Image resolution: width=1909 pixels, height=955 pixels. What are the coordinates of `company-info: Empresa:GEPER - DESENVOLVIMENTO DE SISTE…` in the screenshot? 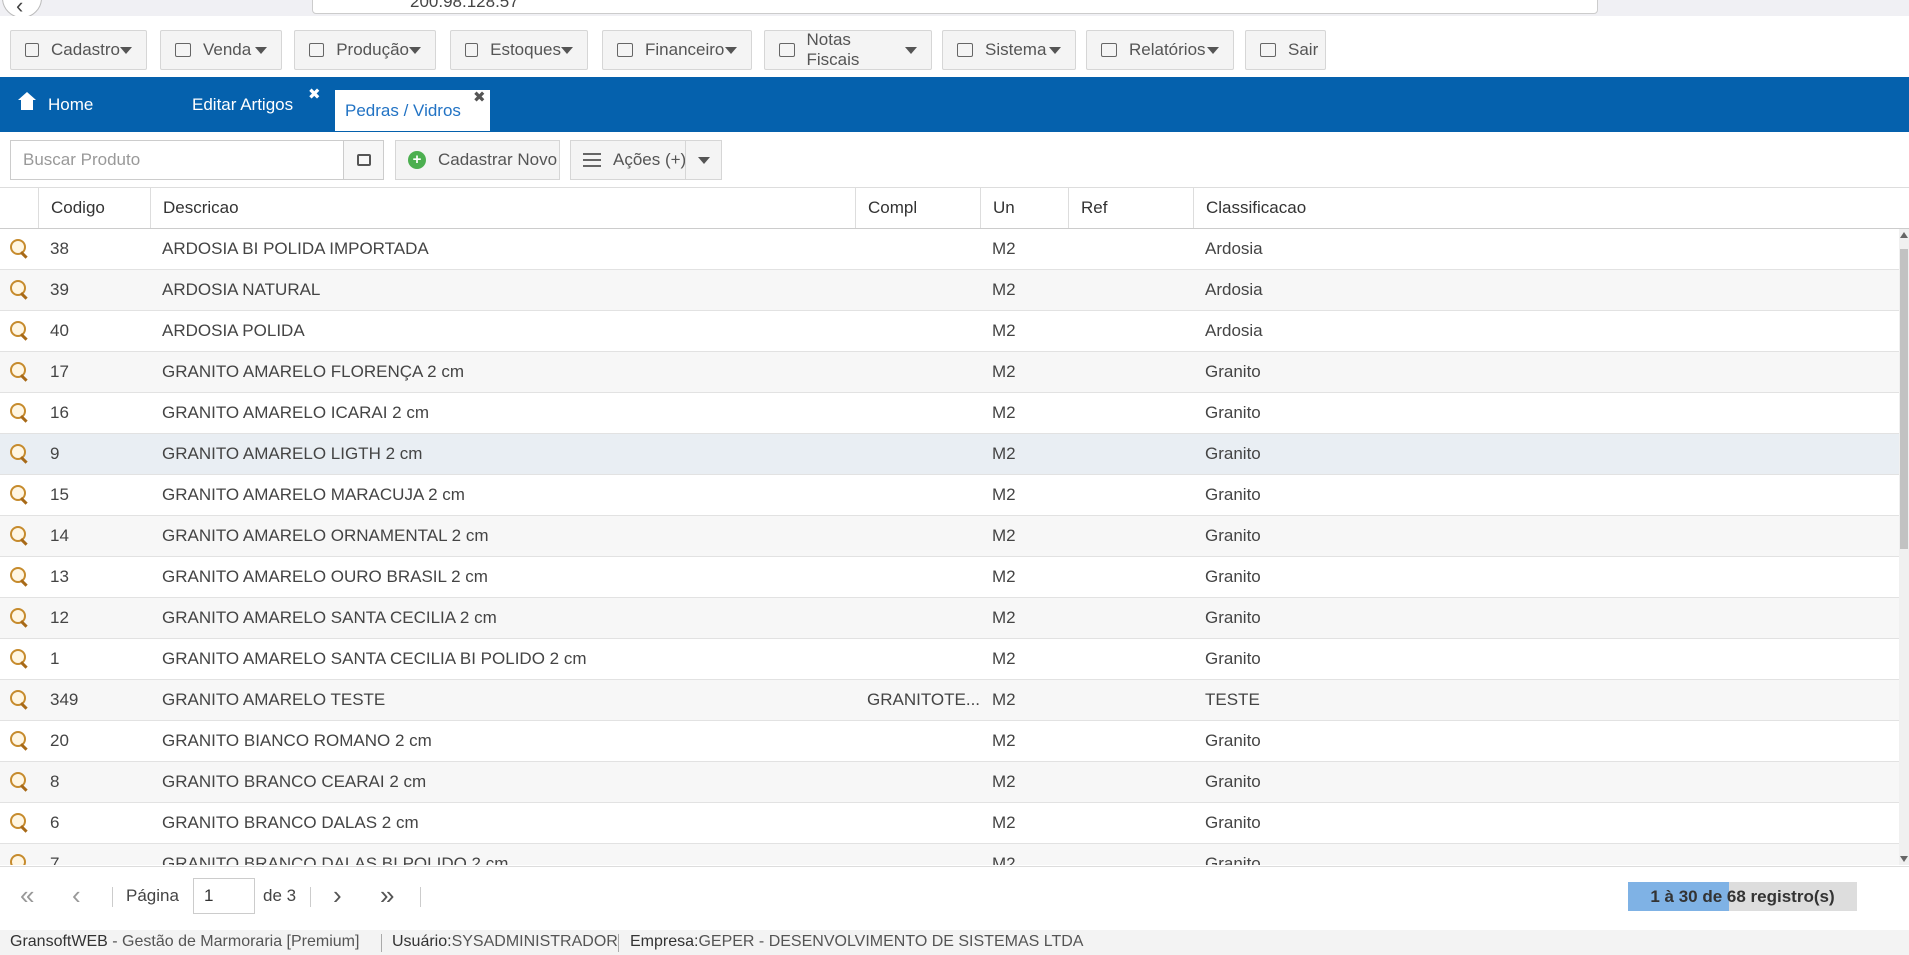 It's located at (856, 942).